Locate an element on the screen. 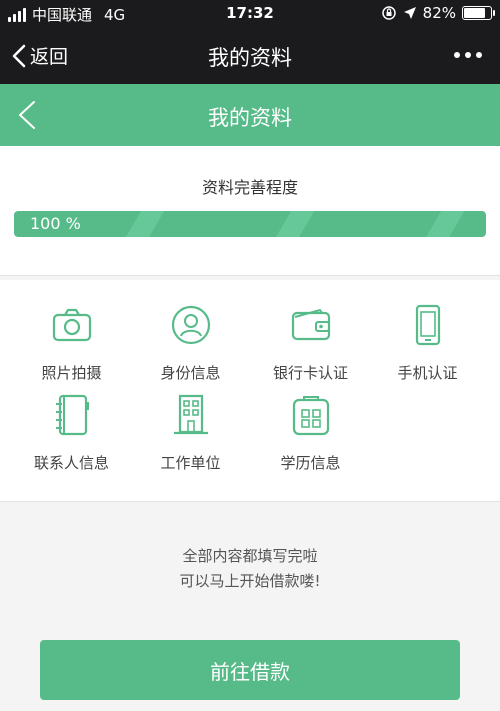 The width and height of the screenshot is (500, 711). id-avatar-icon is located at coordinates (191, 325).